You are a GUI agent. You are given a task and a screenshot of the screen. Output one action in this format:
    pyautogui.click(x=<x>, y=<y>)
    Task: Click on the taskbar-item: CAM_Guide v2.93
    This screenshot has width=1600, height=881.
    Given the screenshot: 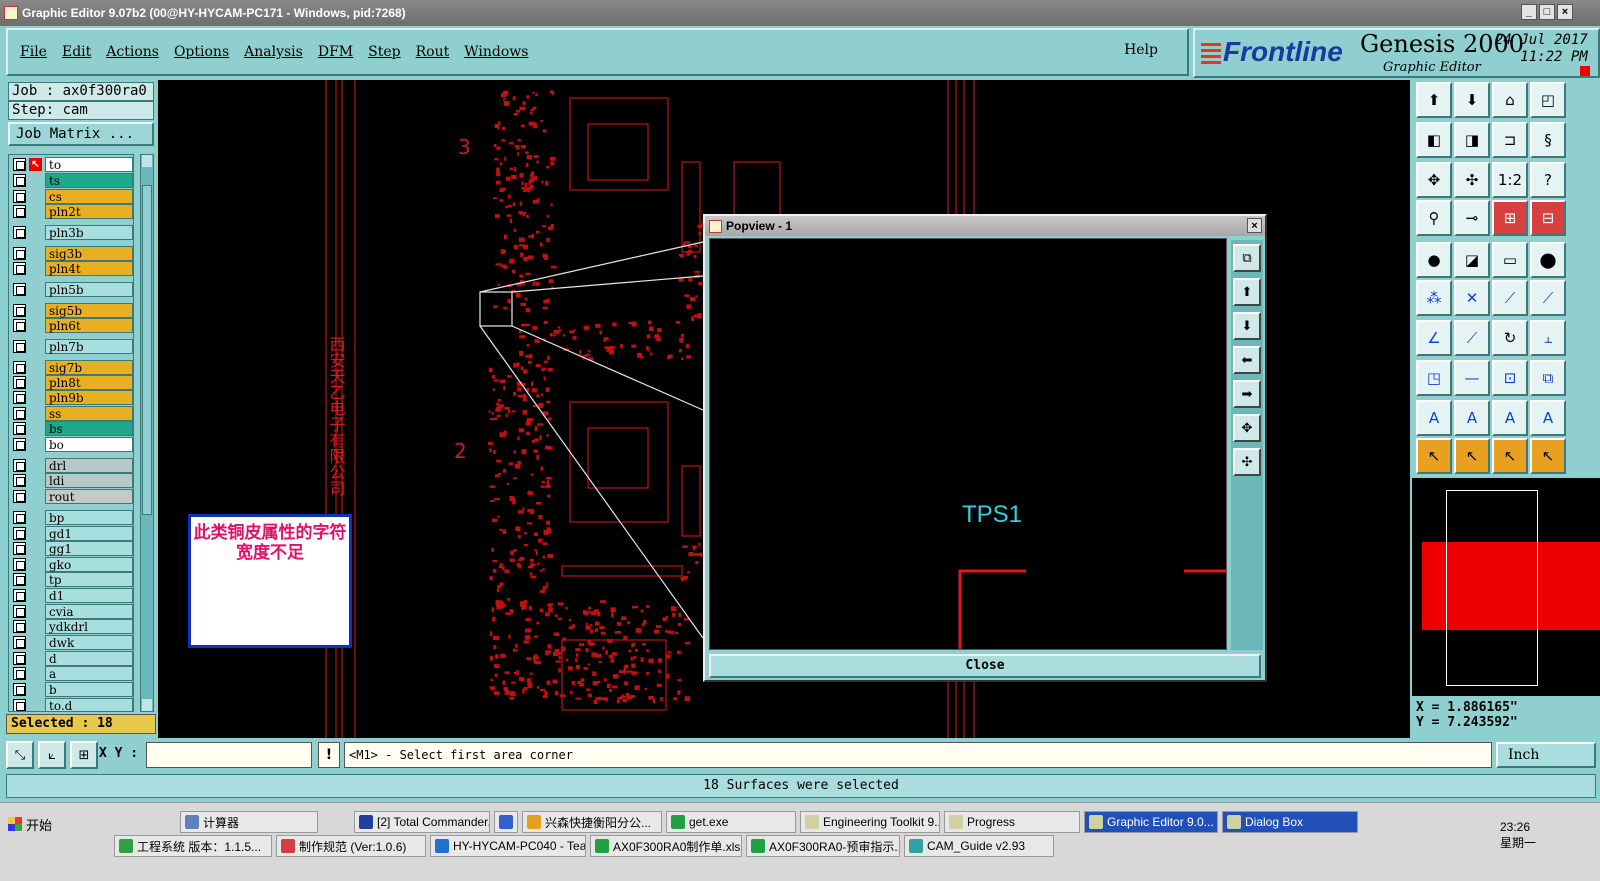 What is the action you would take?
    pyautogui.click(x=979, y=846)
    